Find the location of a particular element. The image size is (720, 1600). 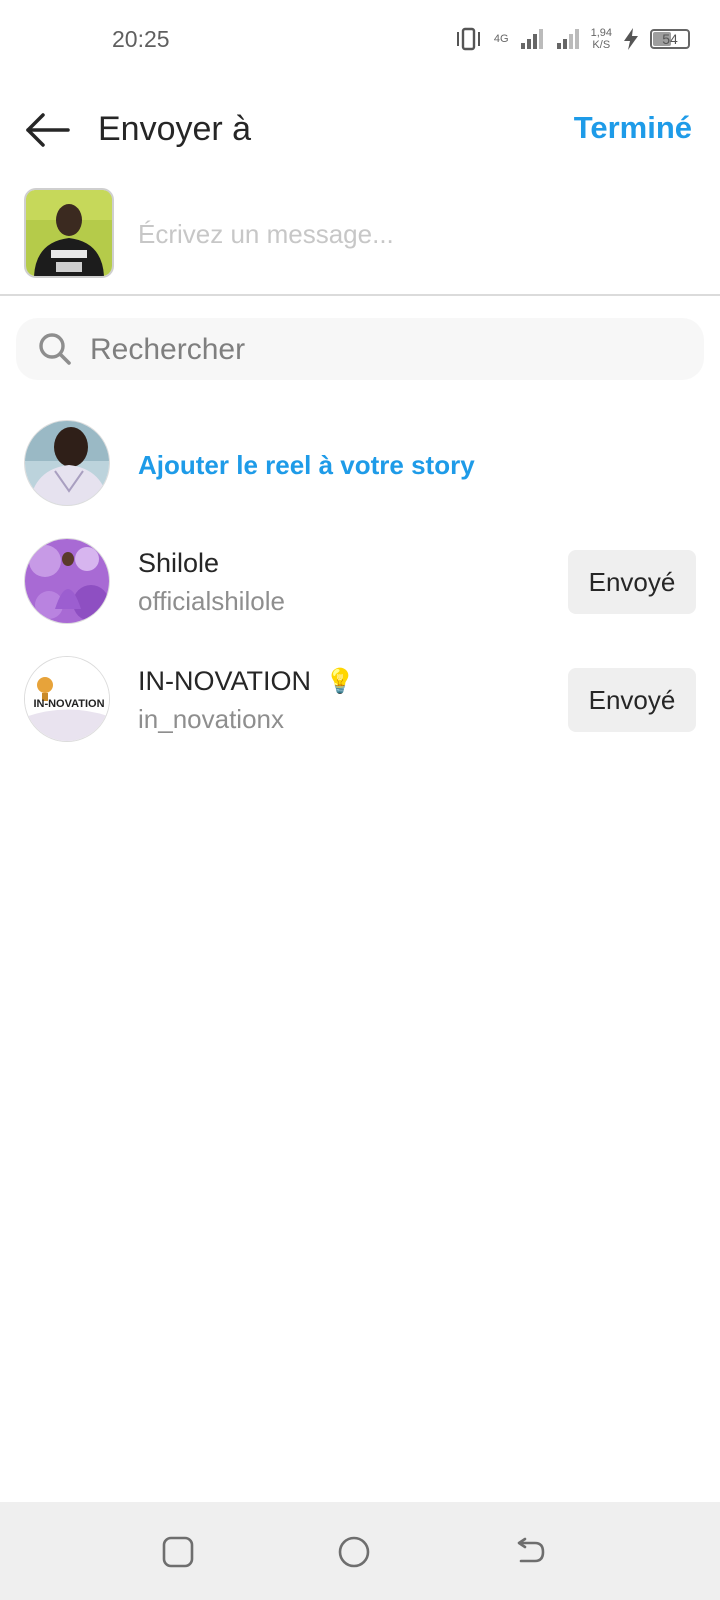

contact-avatar-image is located at coordinates (67, 581).